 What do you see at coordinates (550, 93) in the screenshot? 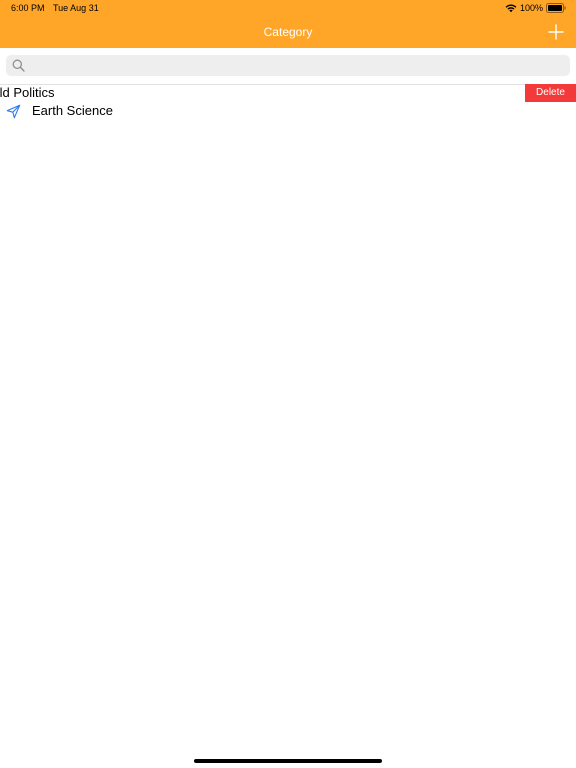
I see `delete-button: Delete` at bounding box center [550, 93].